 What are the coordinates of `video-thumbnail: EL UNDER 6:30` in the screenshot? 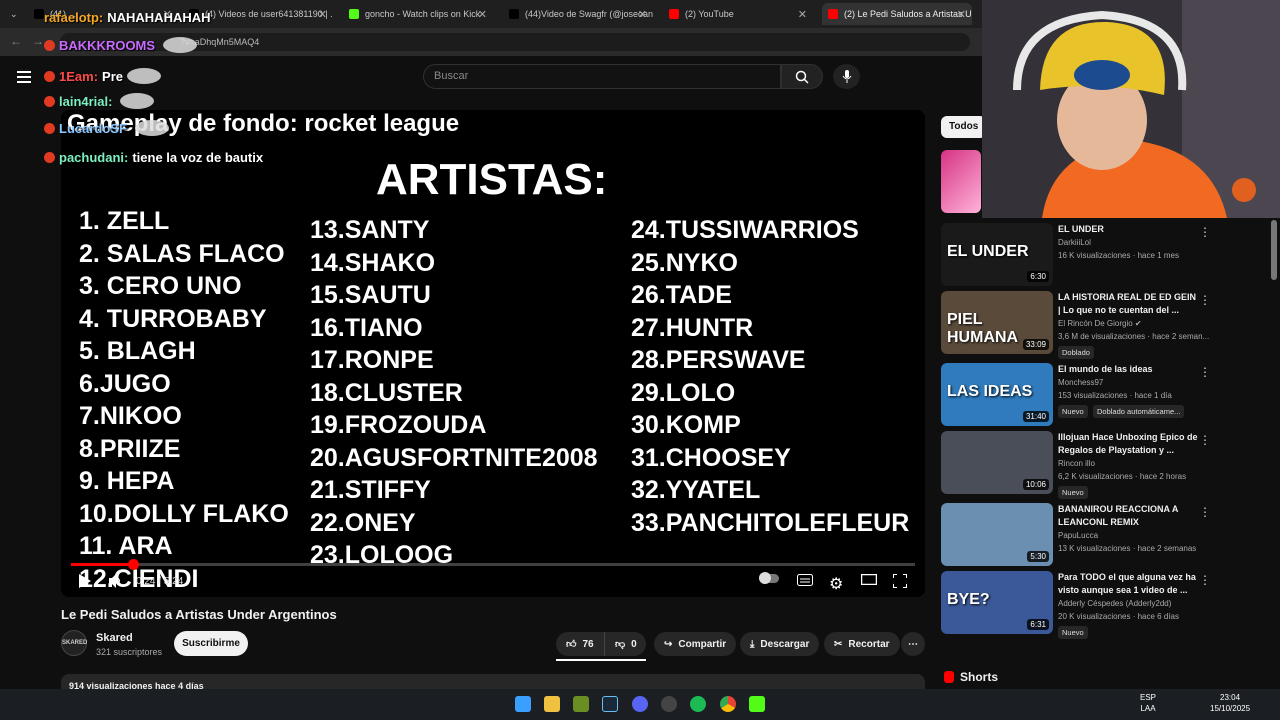 It's located at (997, 254).